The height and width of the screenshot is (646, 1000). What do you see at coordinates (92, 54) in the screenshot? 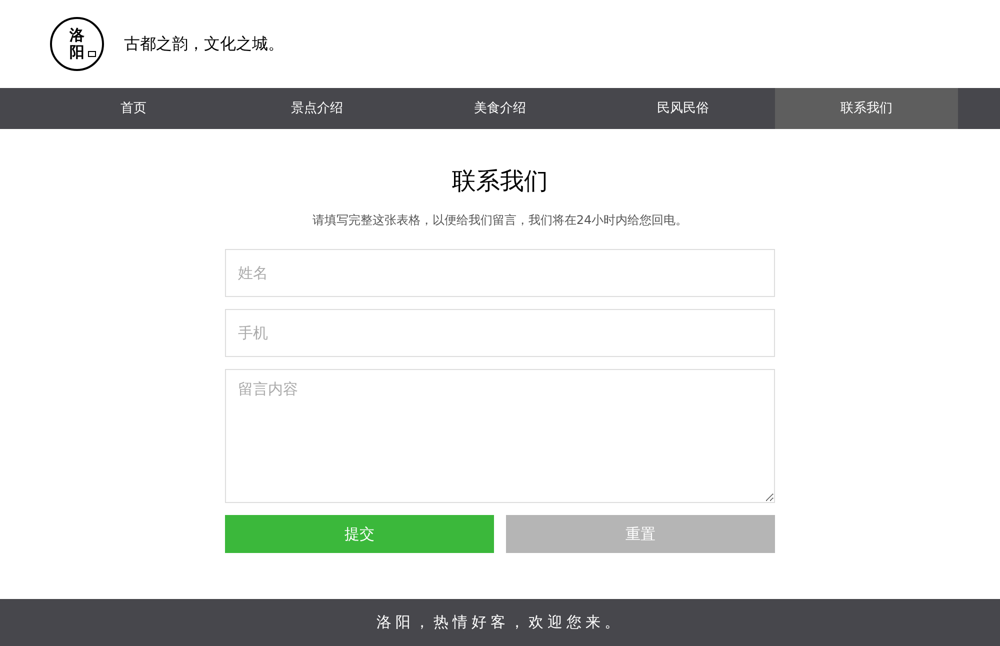
I see `seal-icon` at bounding box center [92, 54].